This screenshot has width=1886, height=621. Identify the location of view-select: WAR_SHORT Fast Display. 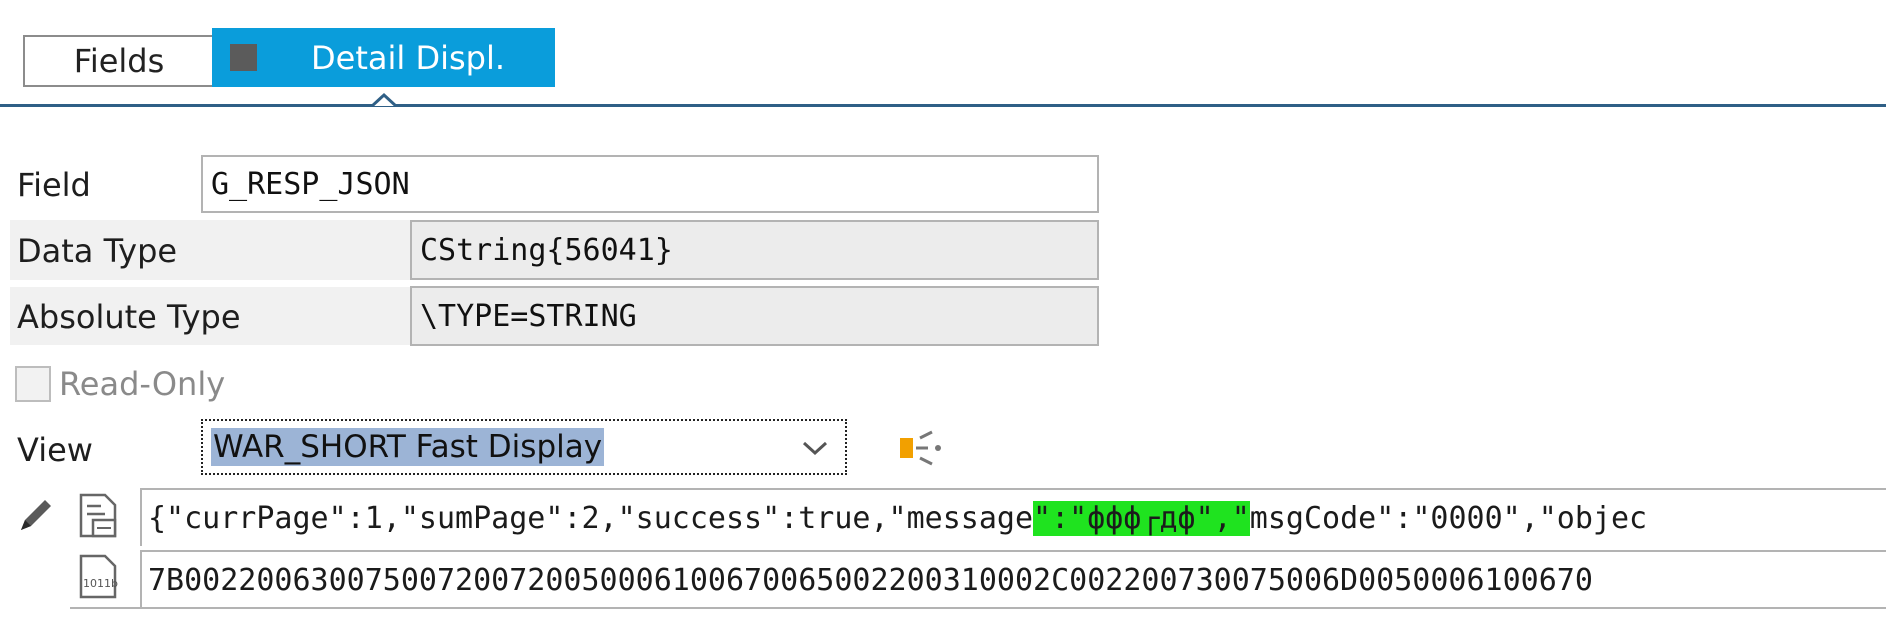
(524, 447).